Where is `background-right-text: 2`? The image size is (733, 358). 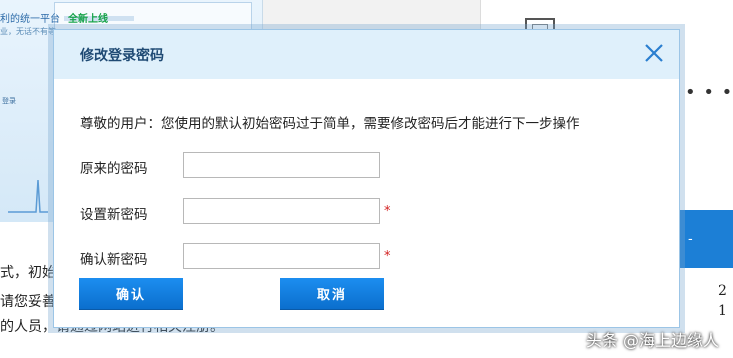 background-right-text: 2 is located at coordinates (722, 291).